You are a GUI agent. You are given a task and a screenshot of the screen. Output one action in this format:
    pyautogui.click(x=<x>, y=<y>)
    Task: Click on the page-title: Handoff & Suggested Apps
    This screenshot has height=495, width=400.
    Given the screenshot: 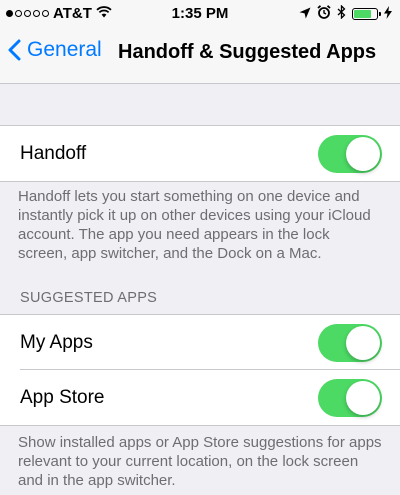 What is the action you would take?
    pyautogui.click(x=247, y=52)
    